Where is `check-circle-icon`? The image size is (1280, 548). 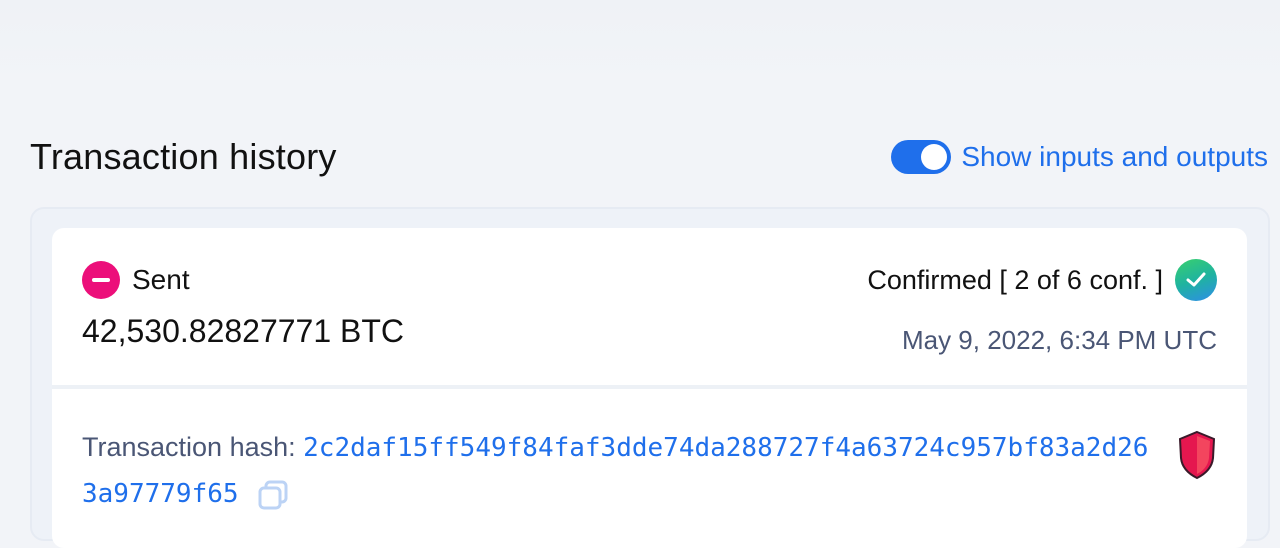
check-circle-icon is located at coordinates (1196, 280).